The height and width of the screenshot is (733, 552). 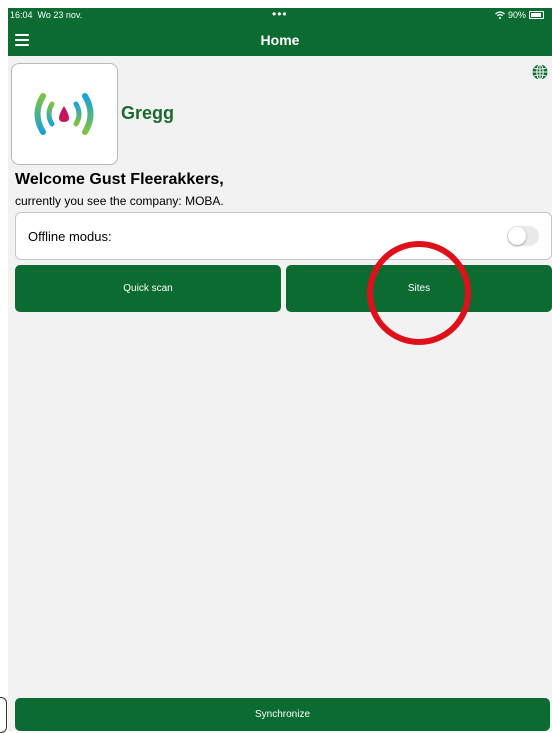 What do you see at coordinates (119, 179) in the screenshot?
I see `welcome-heading: Welcome Gust Fleerakkers,` at bounding box center [119, 179].